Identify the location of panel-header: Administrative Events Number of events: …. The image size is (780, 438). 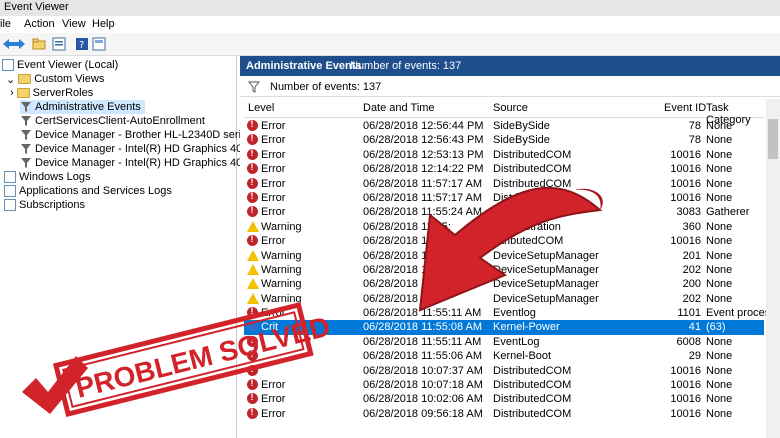
(510, 66).